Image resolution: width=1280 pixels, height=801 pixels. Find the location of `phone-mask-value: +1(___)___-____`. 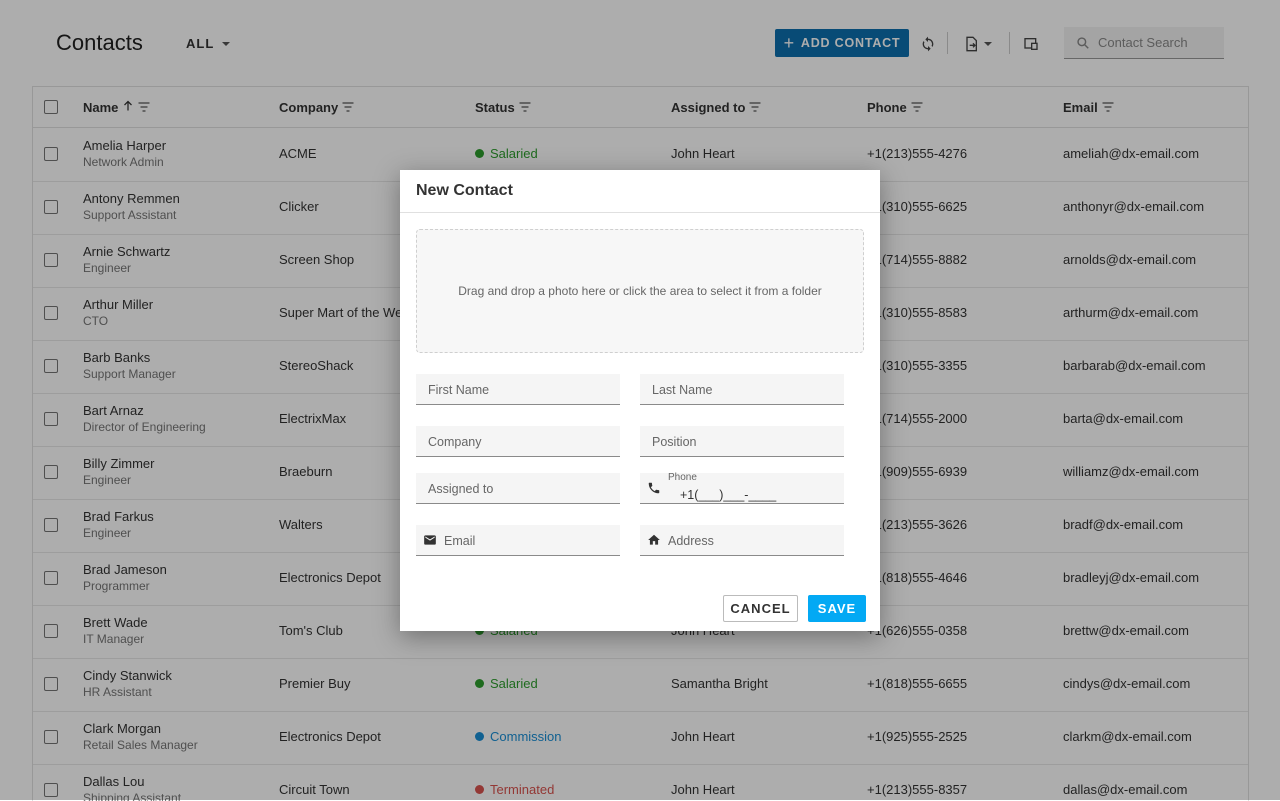

phone-mask-value: +1(___)___-____ is located at coordinates (728, 495).